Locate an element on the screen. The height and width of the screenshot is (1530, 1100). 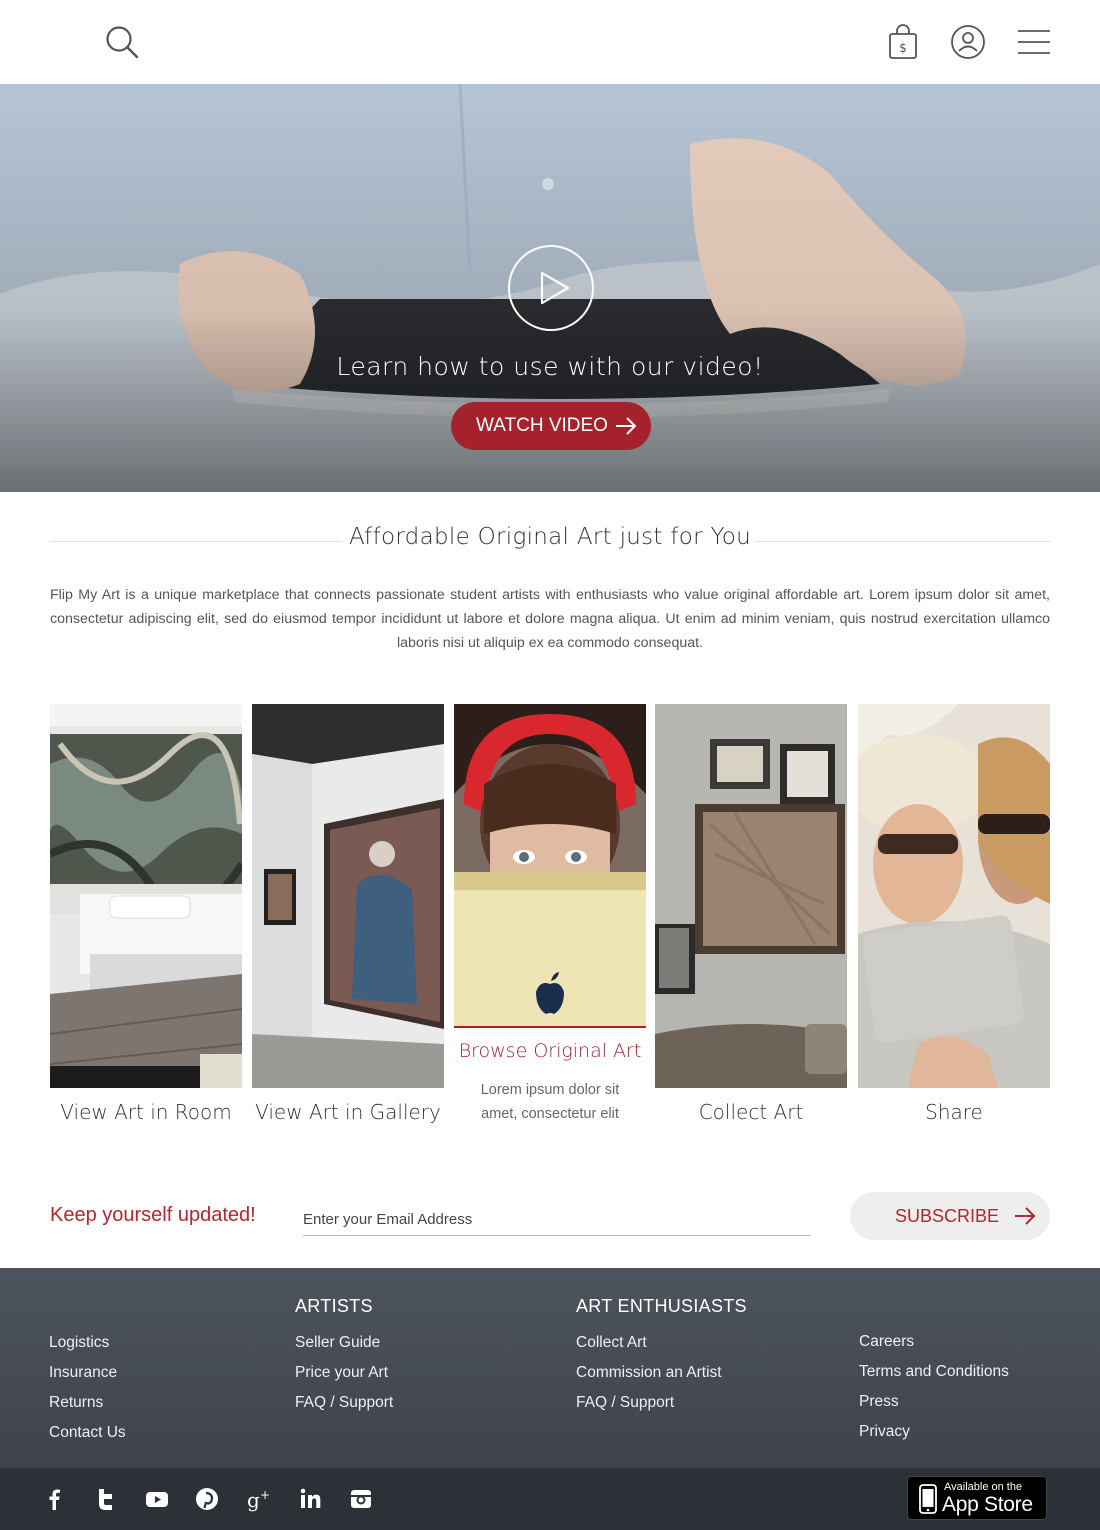
twitter-icon is located at coordinates (106, 1499).